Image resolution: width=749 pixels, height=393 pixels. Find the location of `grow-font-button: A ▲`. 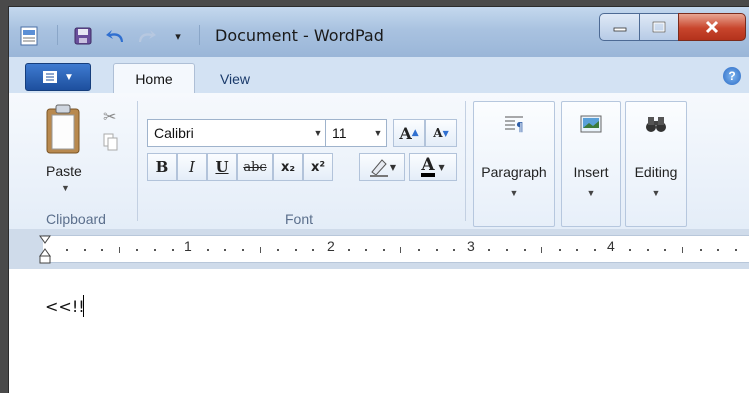

grow-font-button: A ▲ is located at coordinates (409, 133).